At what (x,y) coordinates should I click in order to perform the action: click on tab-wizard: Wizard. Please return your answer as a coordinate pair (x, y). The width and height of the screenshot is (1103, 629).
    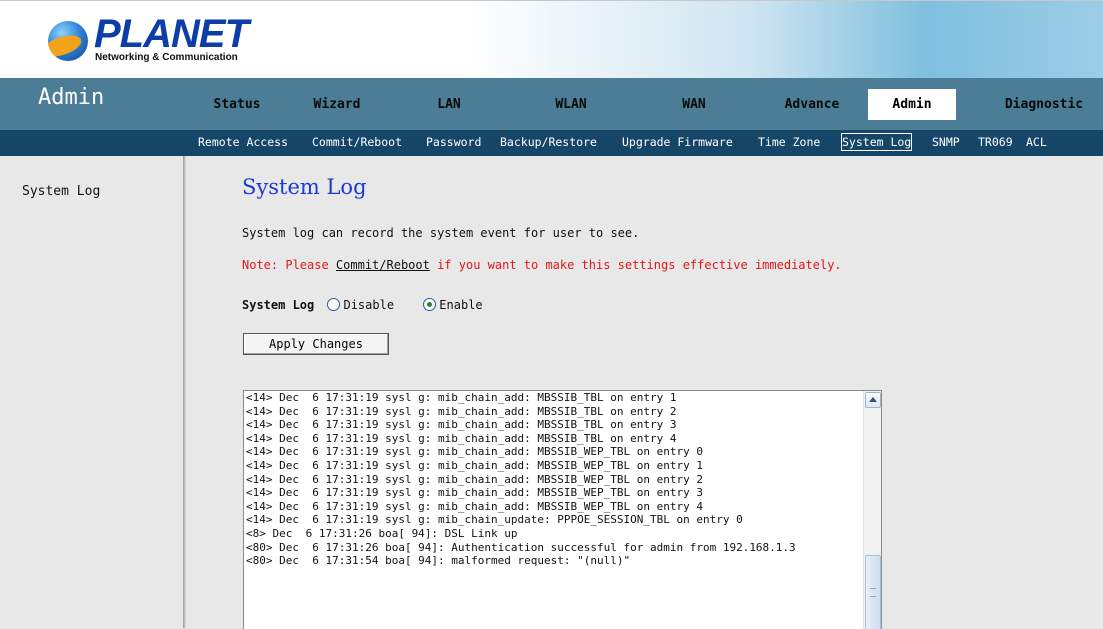
    Looking at the image, I should click on (337, 104).